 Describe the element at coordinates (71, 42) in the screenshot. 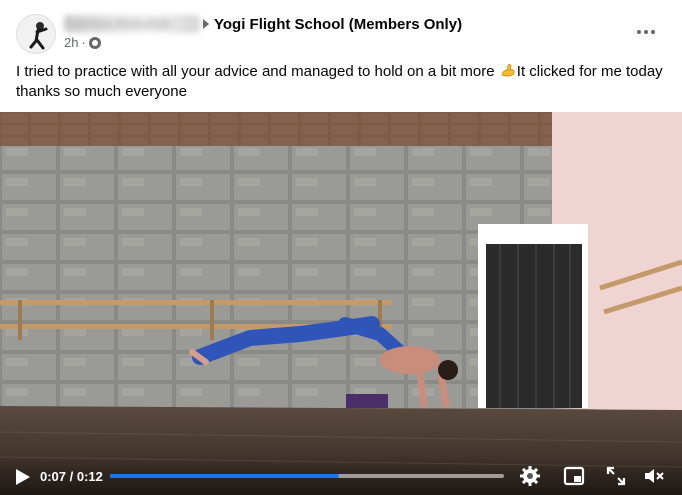

I see `post-timestamp: 2h` at that location.